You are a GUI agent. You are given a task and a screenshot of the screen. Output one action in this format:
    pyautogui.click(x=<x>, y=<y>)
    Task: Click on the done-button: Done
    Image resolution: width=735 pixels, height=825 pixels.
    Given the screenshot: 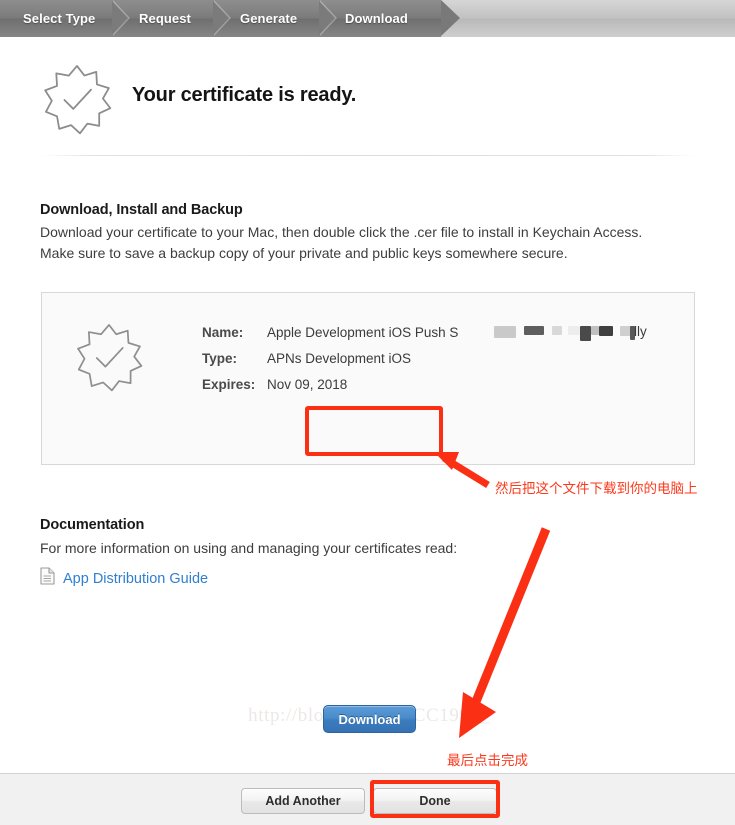 What is the action you would take?
    pyautogui.click(x=435, y=801)
    